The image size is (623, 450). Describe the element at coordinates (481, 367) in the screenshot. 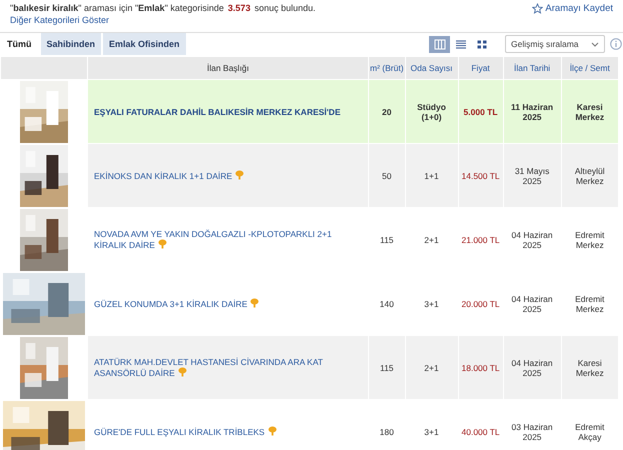

I see `price-cell: 18.000 TL` at that location.